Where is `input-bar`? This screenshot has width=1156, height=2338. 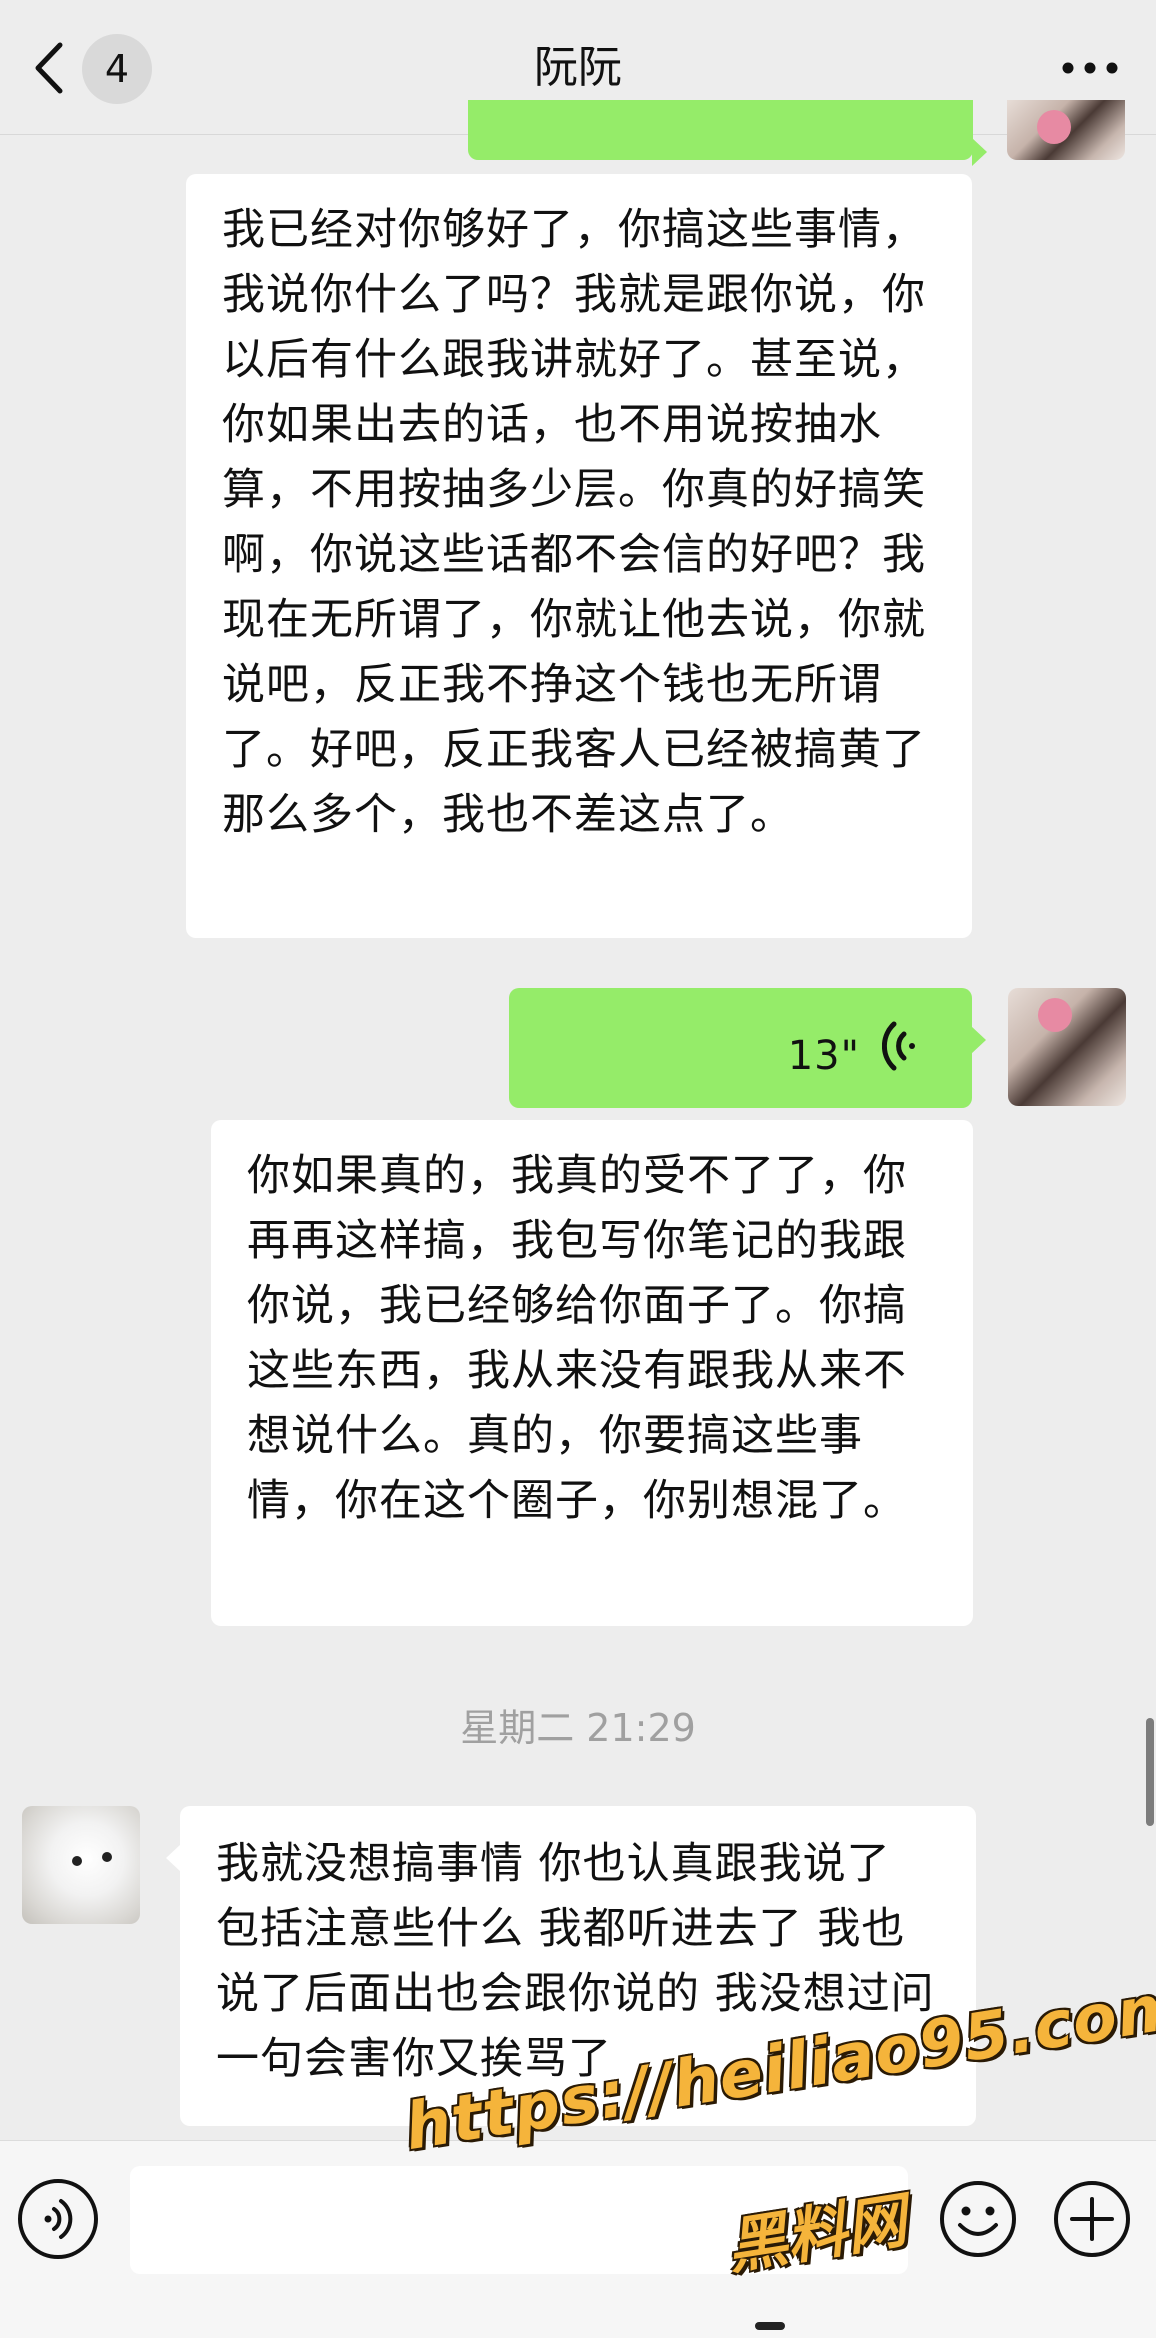
input-bar is located at coordinates (578, 2239).